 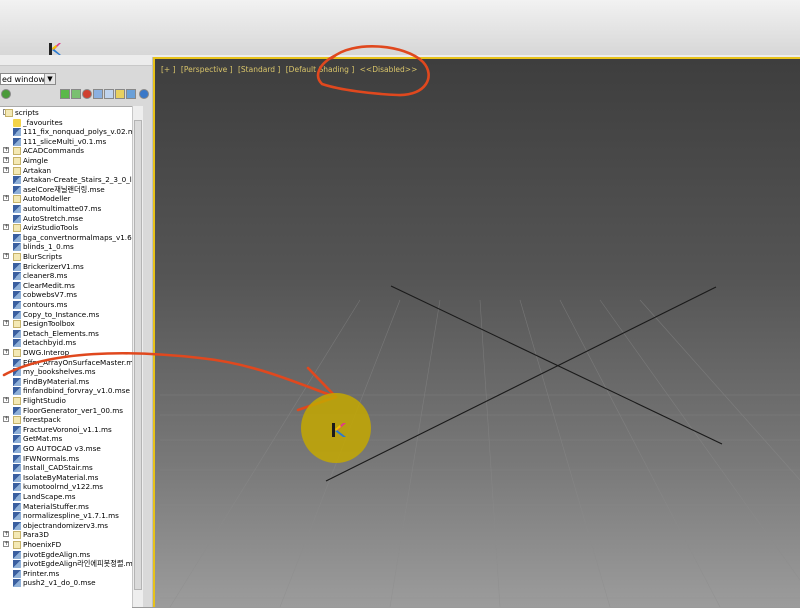 I want to click on annotation-arrow-line, so click(x=167, y=374).